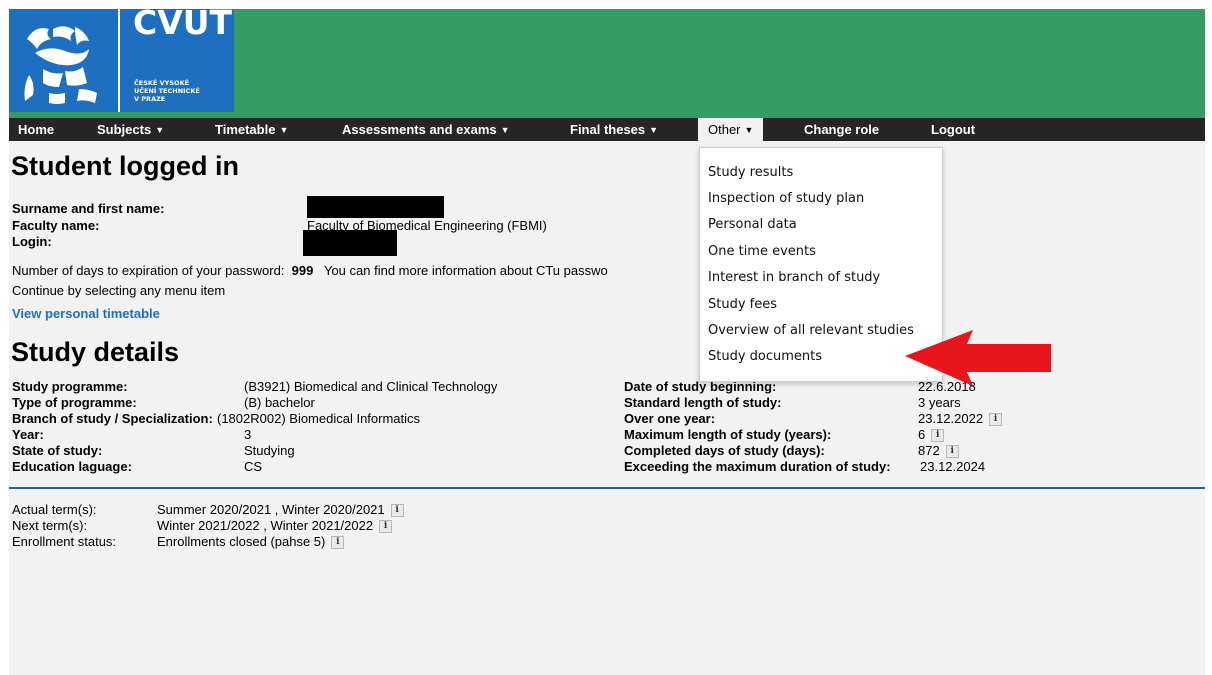 The image size is (1212, 675). Describe the element at coordinates (183, 25) in the screenshot. I see `logo-wordmark: CVUT` at that location.